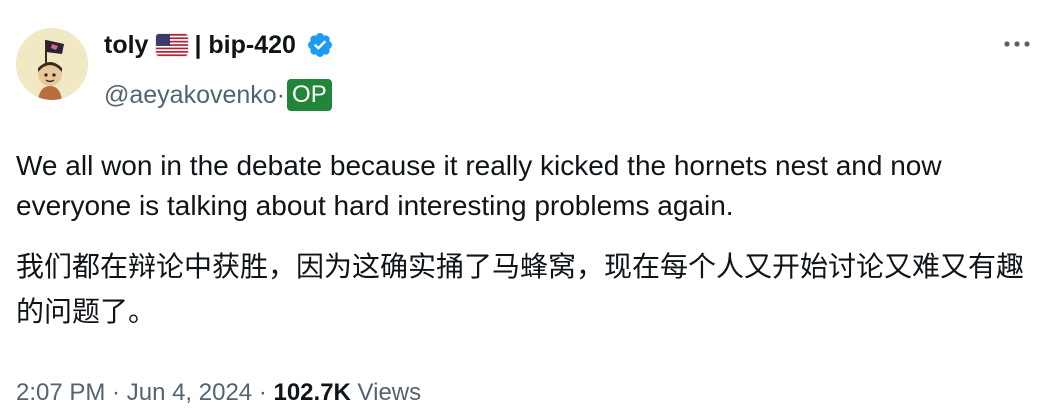 The width and height of the screenshot is (1054, 418). What do you see at coordinates (189, 392) in the screenshot?
I see `tweet-date: Jun 4, 2024` at bounding box center [189, 392].